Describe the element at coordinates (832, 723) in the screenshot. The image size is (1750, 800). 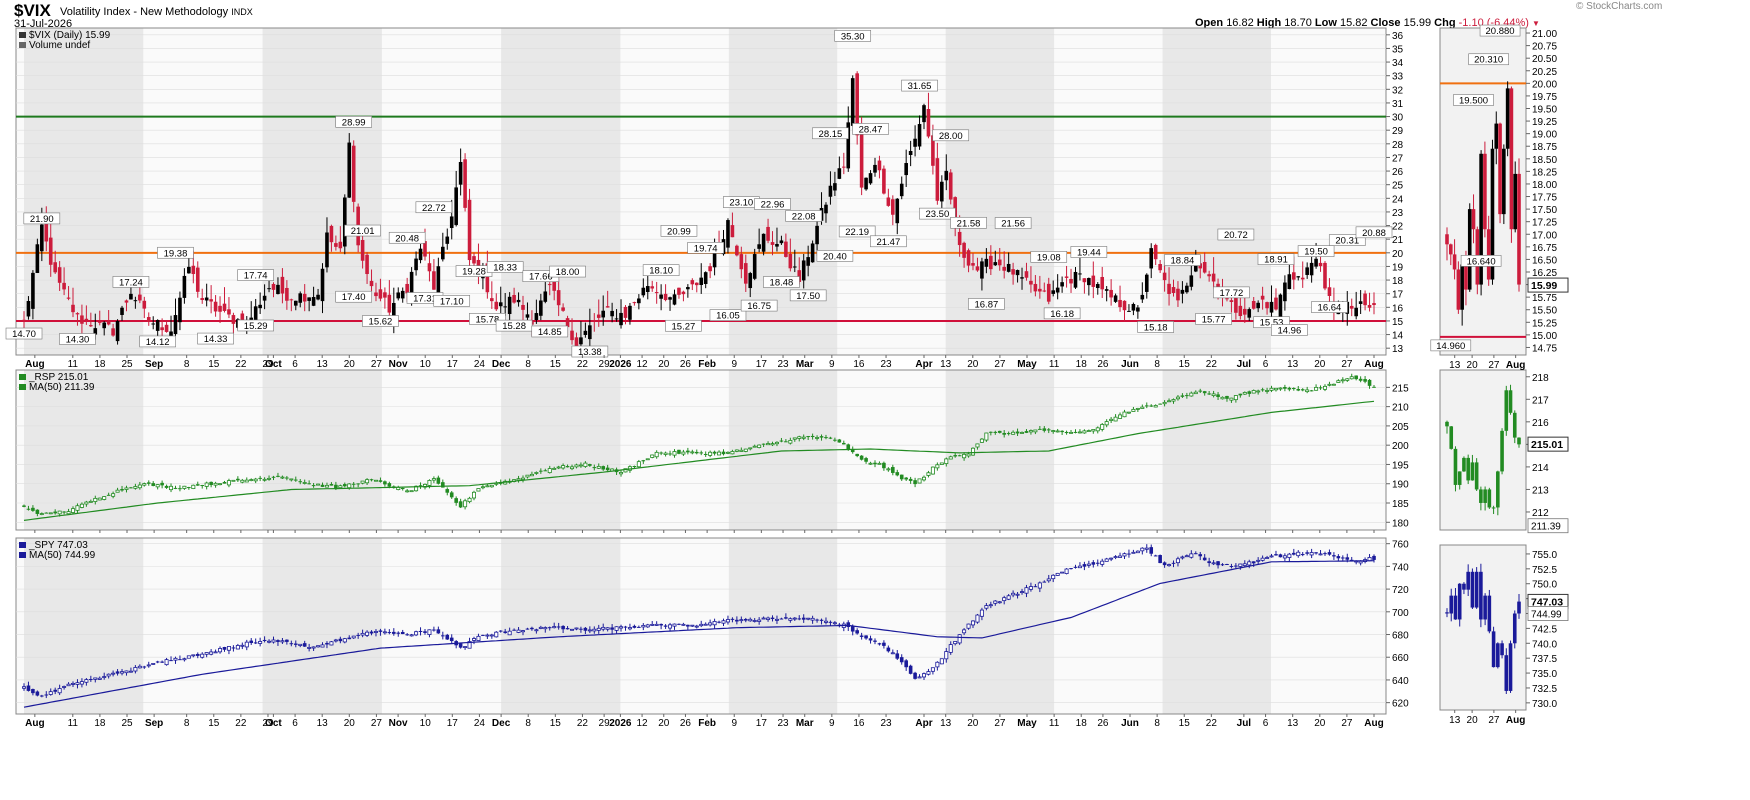
I see `x-tick-label: 9` at that location.